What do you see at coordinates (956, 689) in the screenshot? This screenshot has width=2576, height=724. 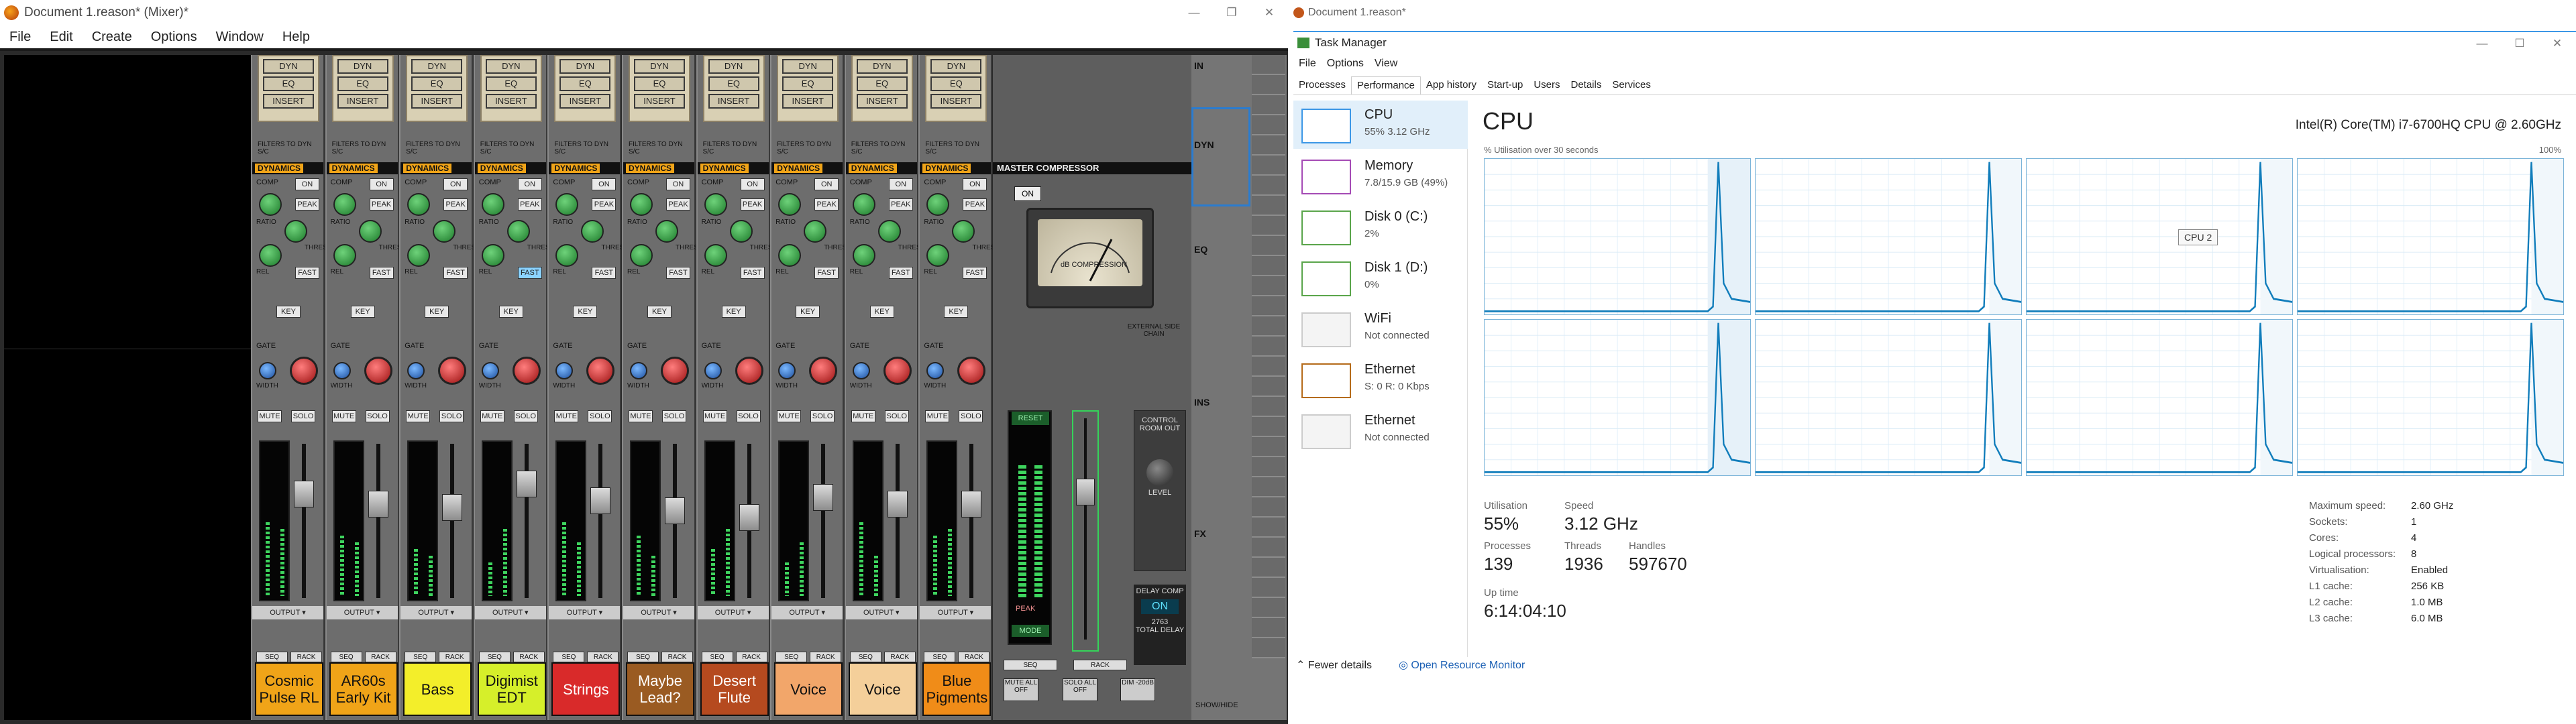 I see `channel-name: Blue Pigments` at bounding box center [956, 689].